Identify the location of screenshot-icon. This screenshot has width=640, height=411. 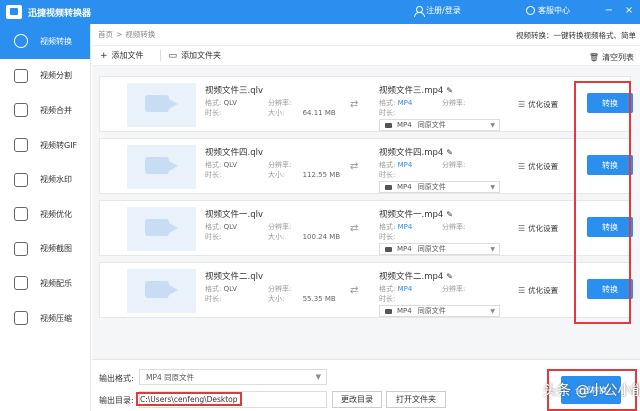
(21, 248).